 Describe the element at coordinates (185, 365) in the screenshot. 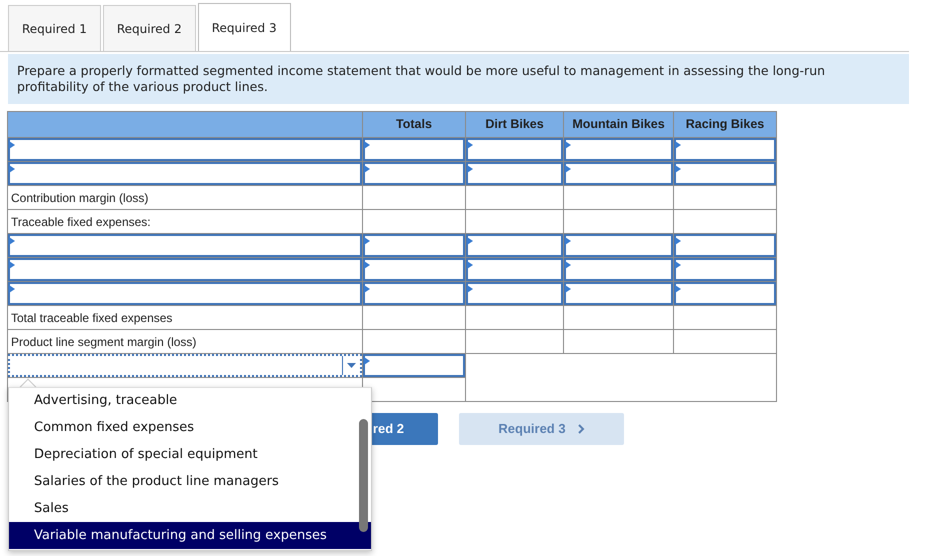

I see `dropdown-field` at that location.